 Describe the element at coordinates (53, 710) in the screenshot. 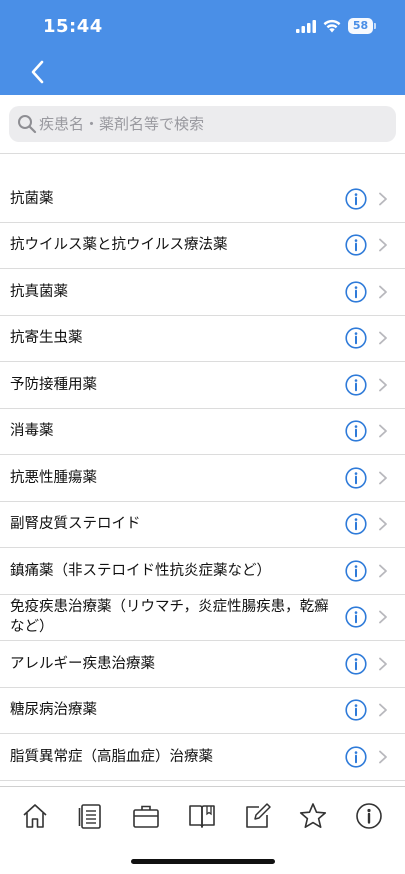

I see `list-item-label: 糖尿病治療薬` at that location.